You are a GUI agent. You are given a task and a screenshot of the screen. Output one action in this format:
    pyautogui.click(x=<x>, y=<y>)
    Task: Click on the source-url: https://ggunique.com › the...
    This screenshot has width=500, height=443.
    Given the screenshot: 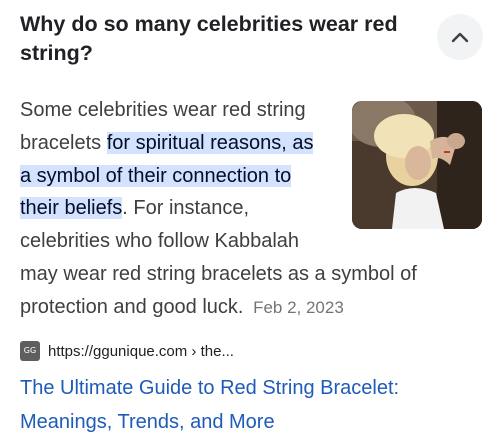 What is the action you would take?
    pyautogui.click(x=141, y=351)
    